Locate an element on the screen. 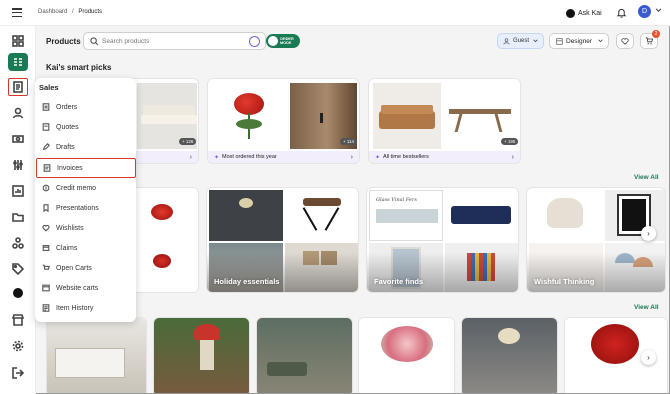 The height and width of the screenshot is (394, 670). caption-text: All time bestsellers is located at coordinates (406, 157).